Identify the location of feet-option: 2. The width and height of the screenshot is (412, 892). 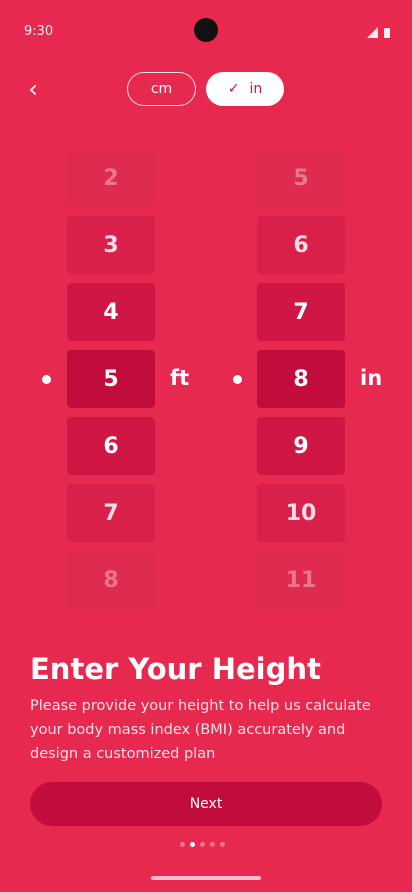
(111, 178).